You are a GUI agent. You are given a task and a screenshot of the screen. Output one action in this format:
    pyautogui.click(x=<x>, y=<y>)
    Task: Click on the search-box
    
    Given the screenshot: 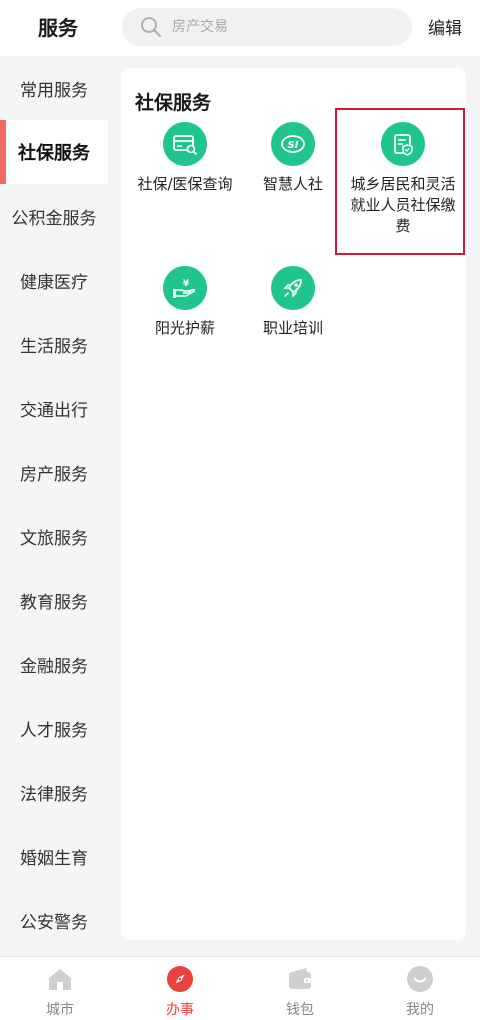 What is the action you would take?
    pyautogui.click(x=267, y=27)
    